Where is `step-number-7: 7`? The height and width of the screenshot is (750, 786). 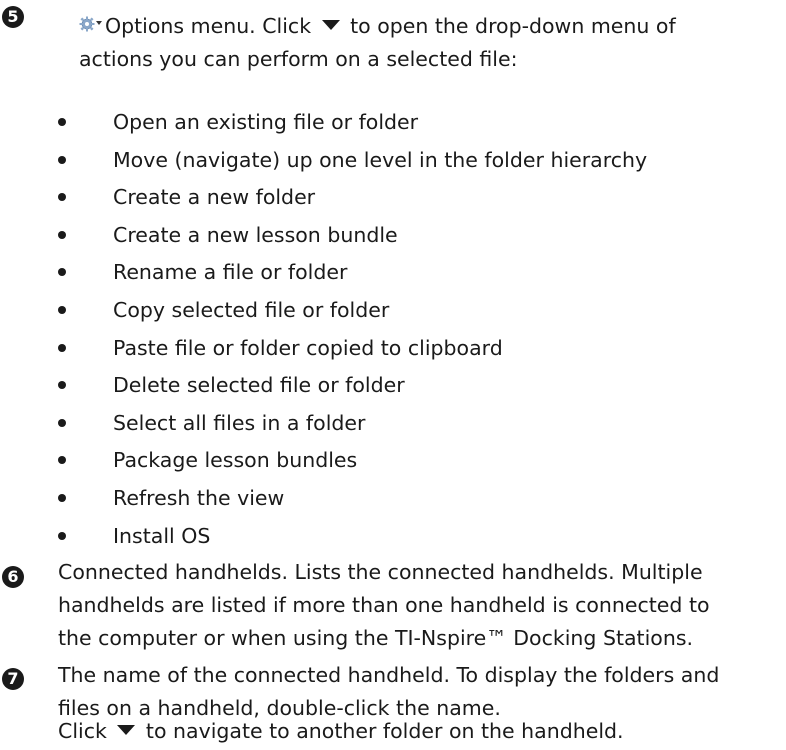 step-number-7: 7 is located at coordinates (13, 679).